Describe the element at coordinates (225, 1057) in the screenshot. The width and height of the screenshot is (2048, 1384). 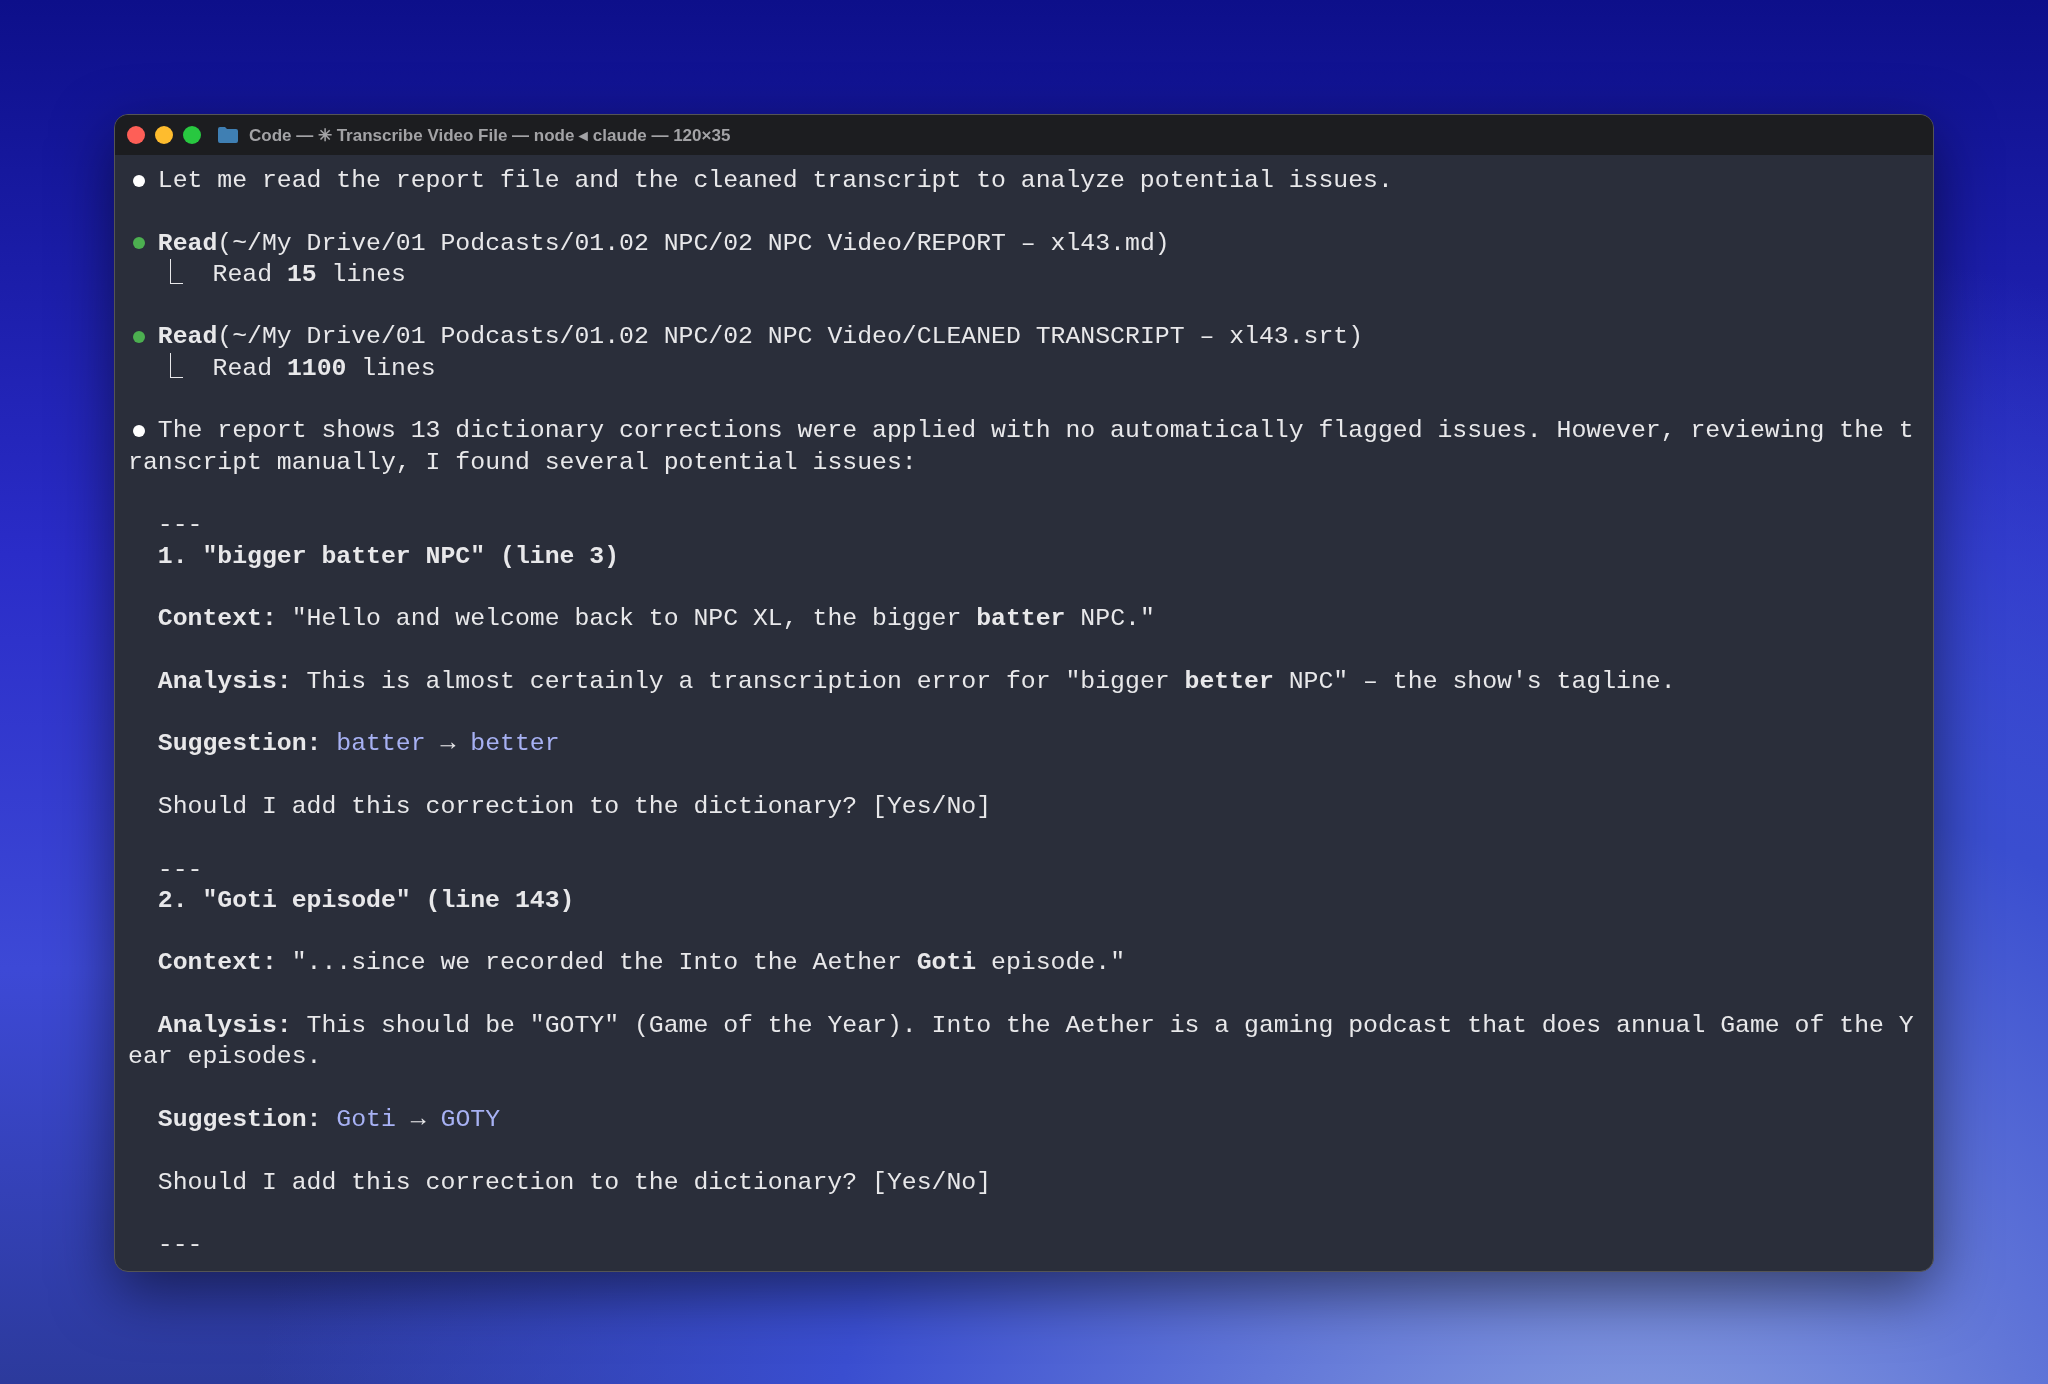
I see `paragraph: ear episodes.` at that location.